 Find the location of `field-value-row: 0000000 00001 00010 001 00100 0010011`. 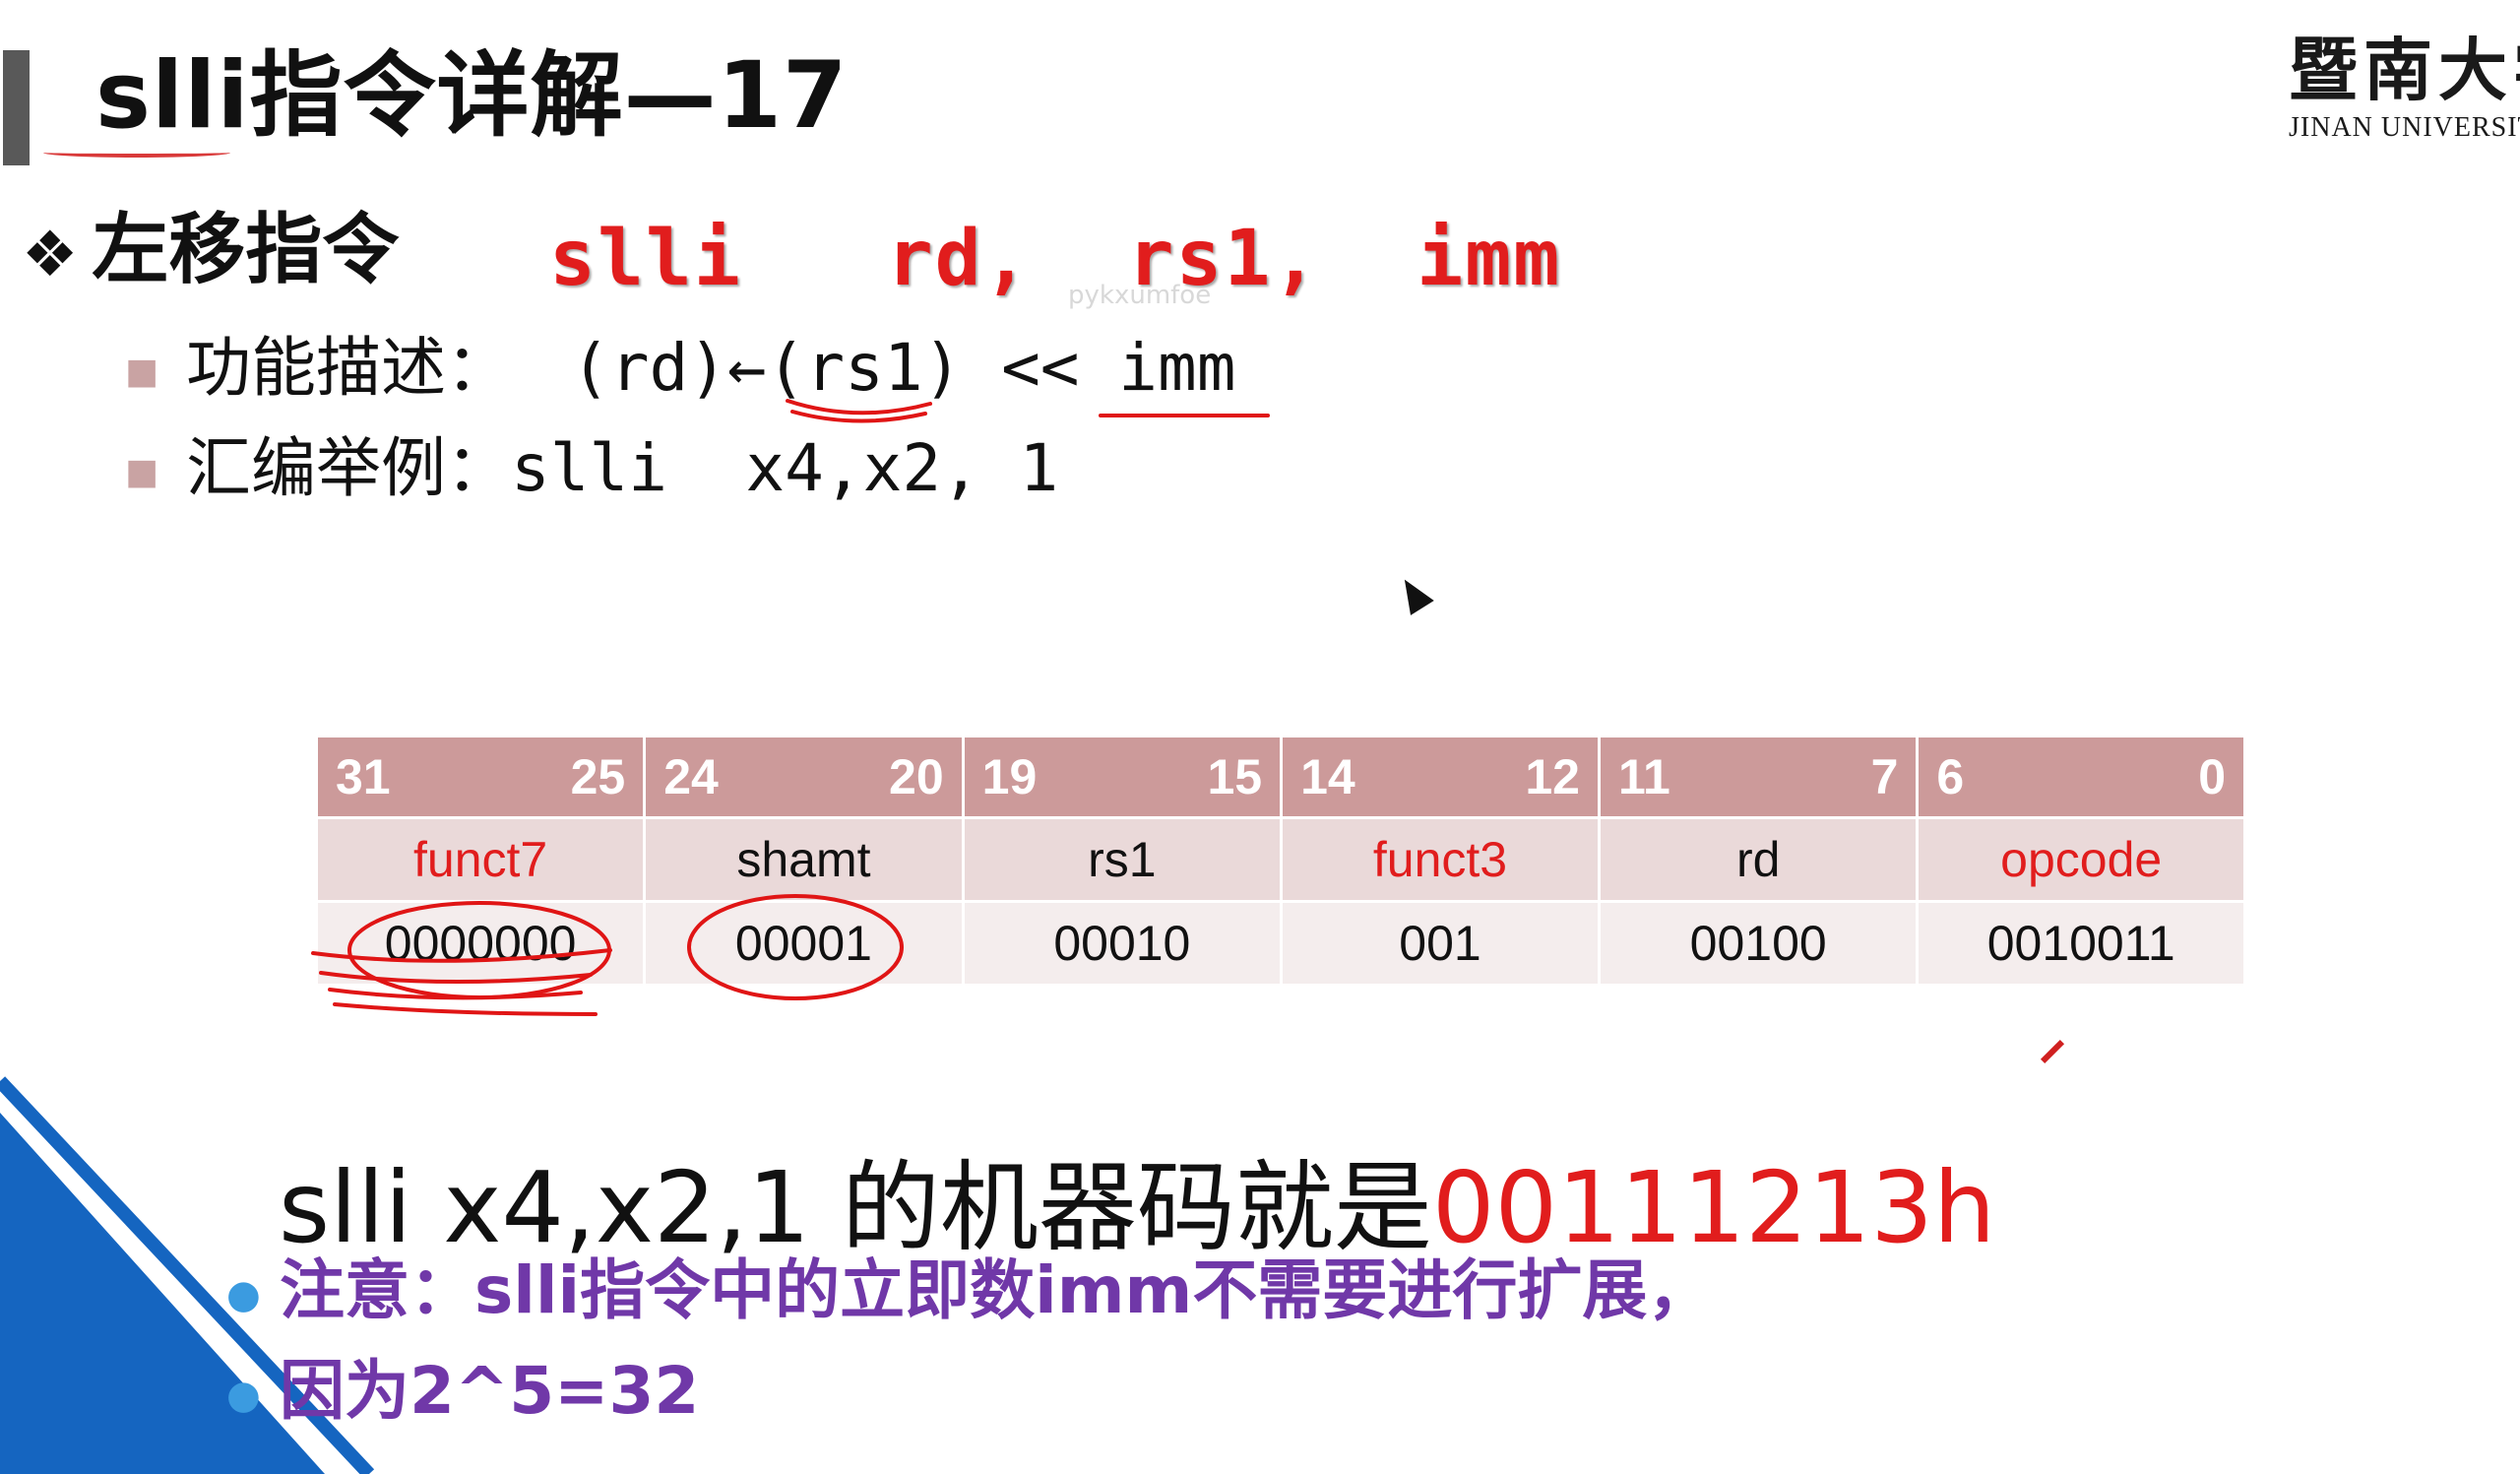

field-value-row: 0000000 00001 00010 001 00100 0010011 is located at coordinates (1280, 944).